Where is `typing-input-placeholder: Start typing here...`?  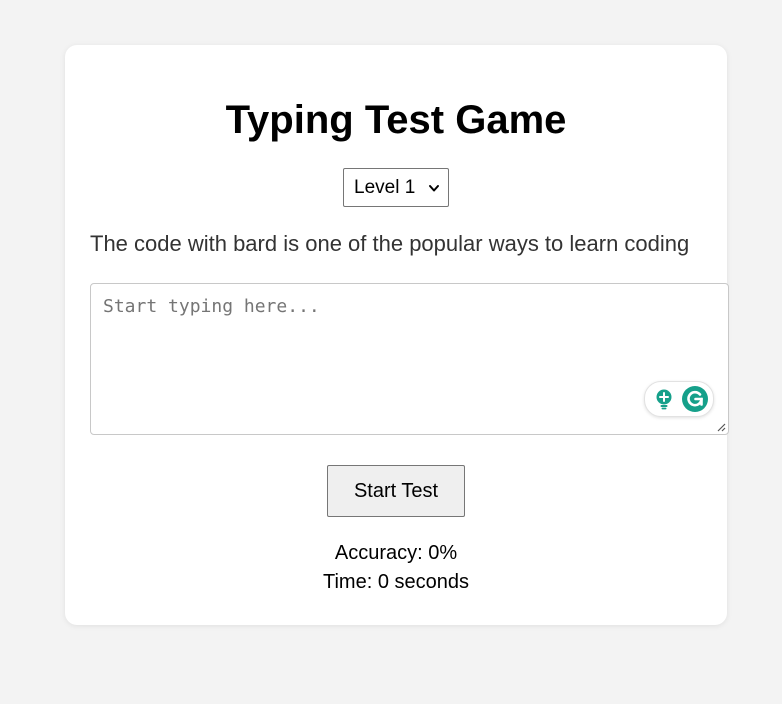 typing-input-placeholder: Start typing here... is located at coordinates (211, 306).